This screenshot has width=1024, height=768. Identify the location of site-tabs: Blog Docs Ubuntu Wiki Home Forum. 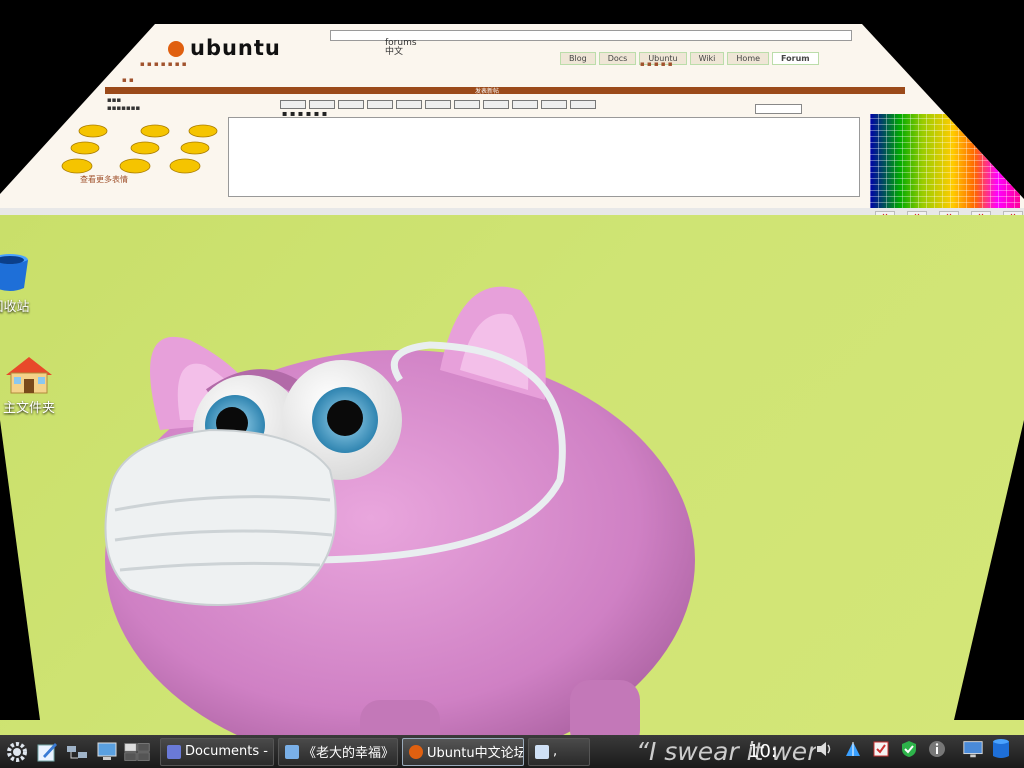
(689, 58).